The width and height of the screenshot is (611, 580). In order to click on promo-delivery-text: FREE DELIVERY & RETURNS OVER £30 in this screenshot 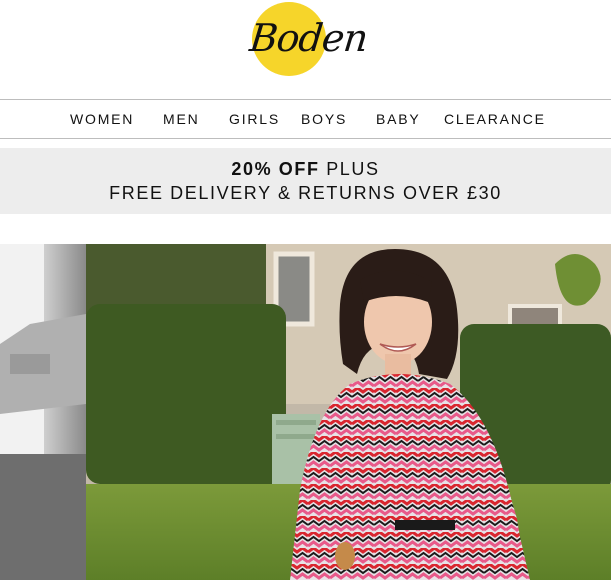, I will do `click(305, 193)`.